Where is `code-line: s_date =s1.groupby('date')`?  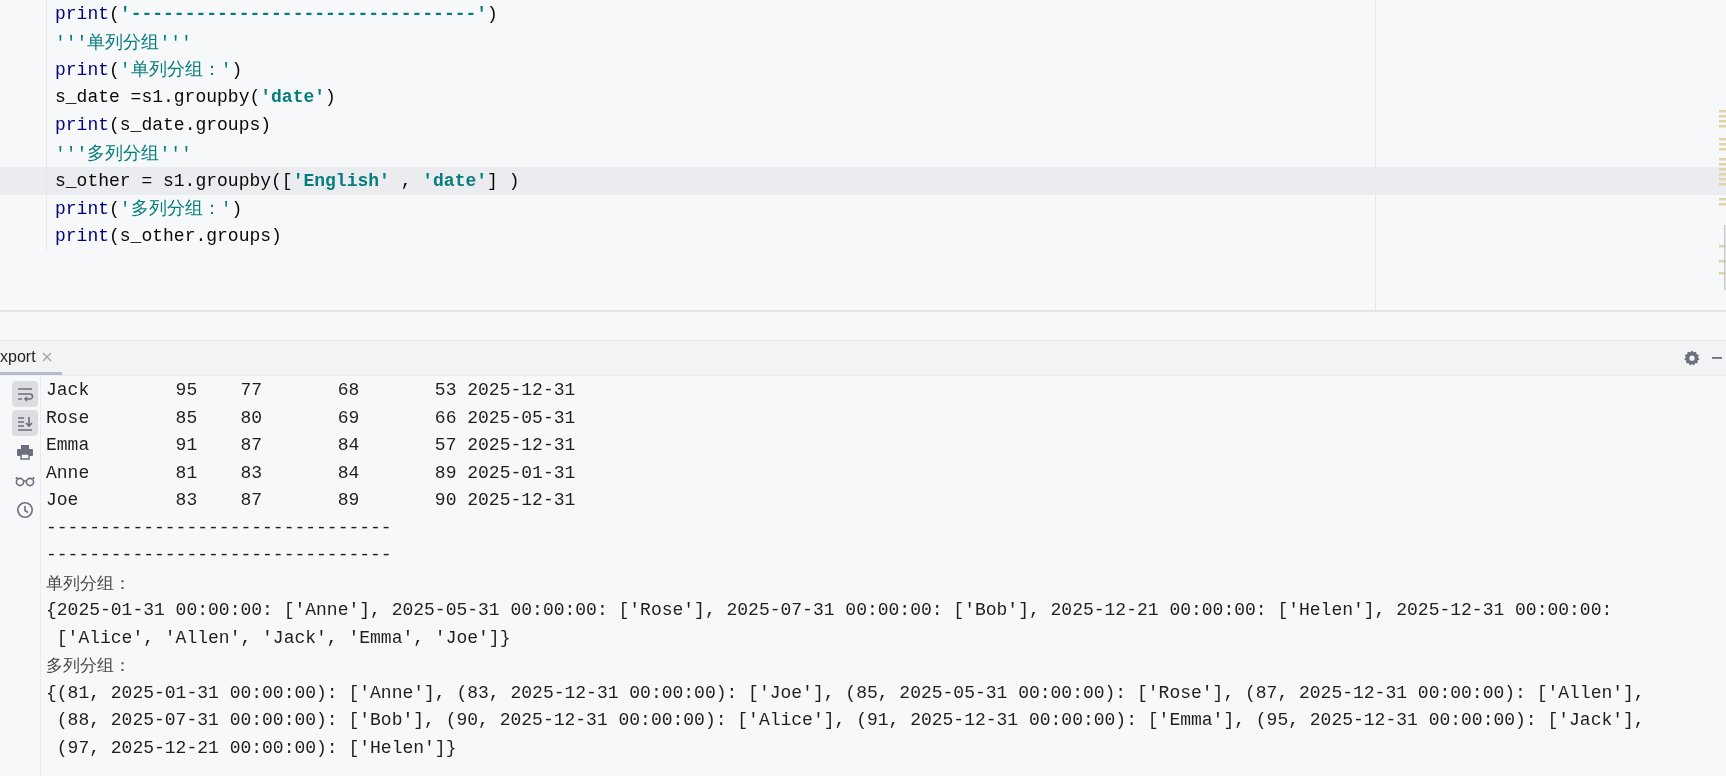 code-line: s_date =s1.groupby('date') is located at coordinates (195, 97).